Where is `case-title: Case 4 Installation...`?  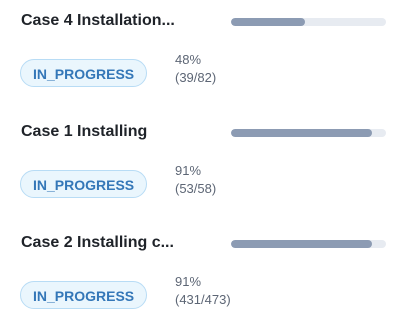 case-title: Case 4 Installation... is located at coordinates (98, 21).